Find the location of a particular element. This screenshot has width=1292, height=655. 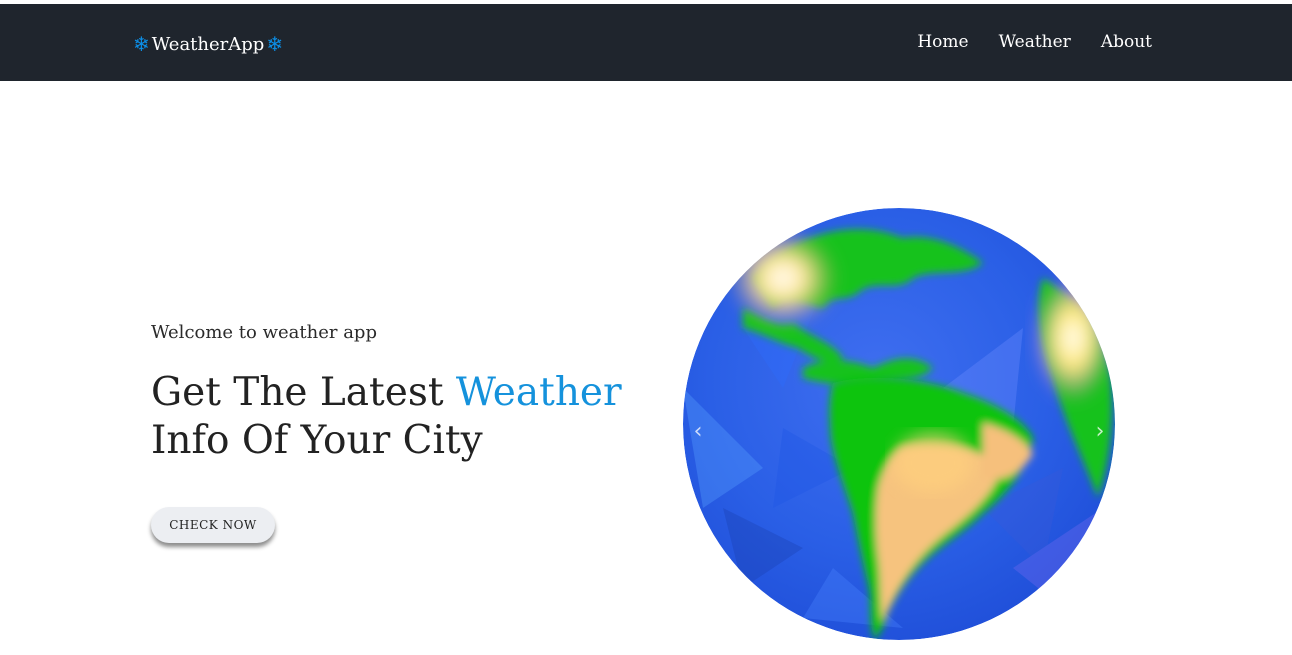

welcome-text: Welcome to weather app is located at coordinates (264, 332).